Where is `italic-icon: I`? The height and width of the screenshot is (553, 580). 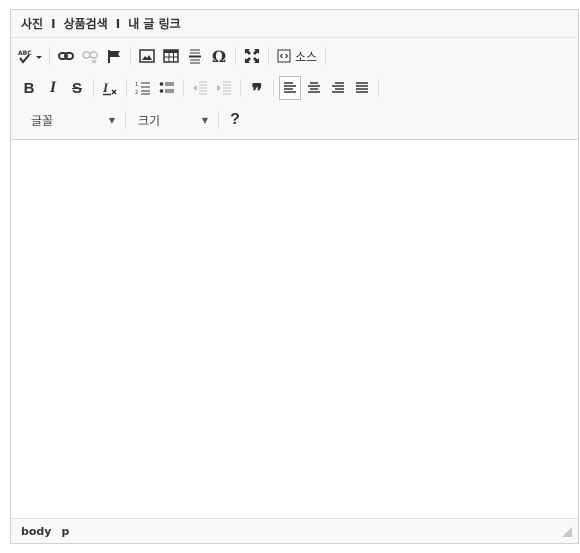 italic-icon: I is located at coordinates (53, 87).